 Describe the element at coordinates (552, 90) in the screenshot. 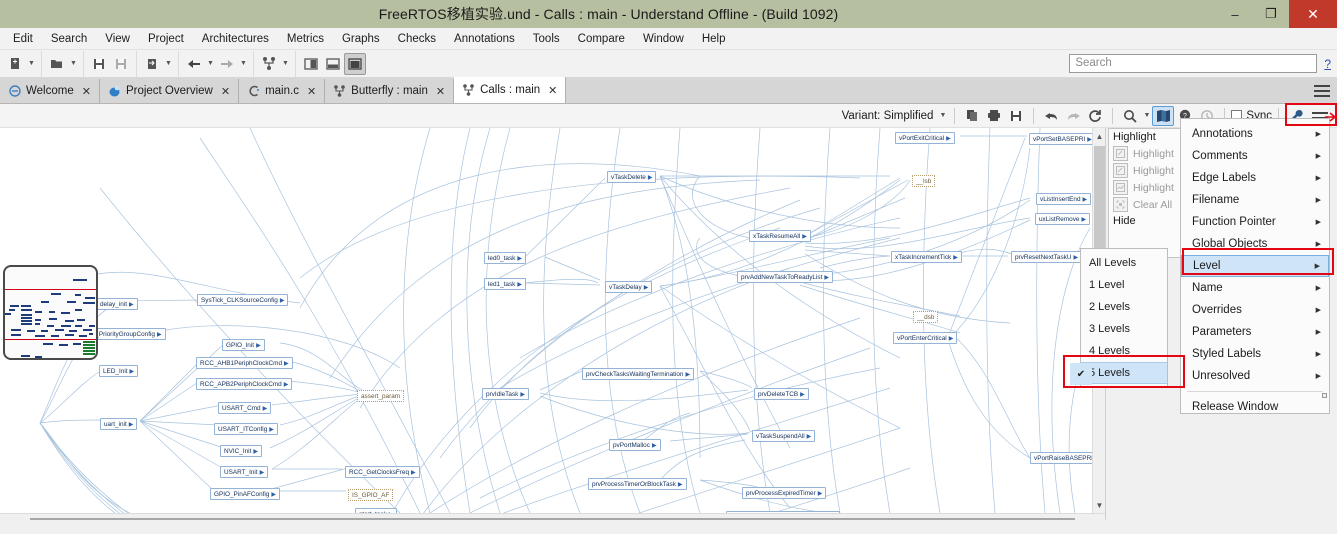

I see `tab-calls-main-close-icon: ✕` at that location.